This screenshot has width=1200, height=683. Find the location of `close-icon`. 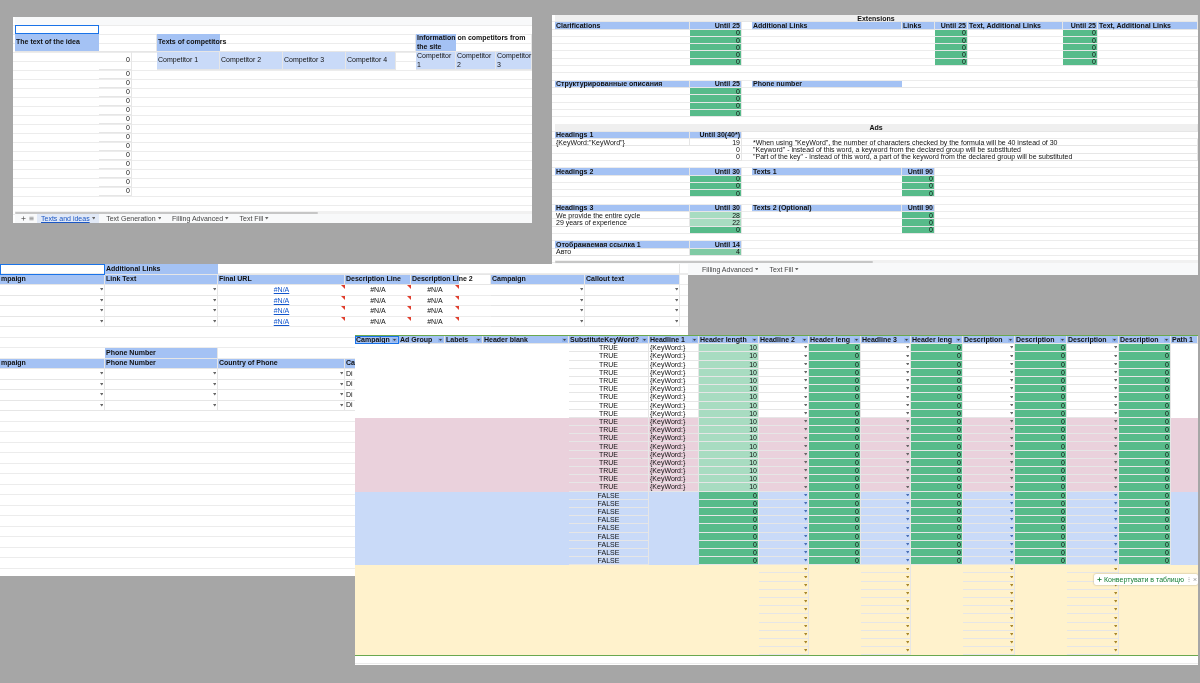

close-icon is located at coordinates (1195, 579).